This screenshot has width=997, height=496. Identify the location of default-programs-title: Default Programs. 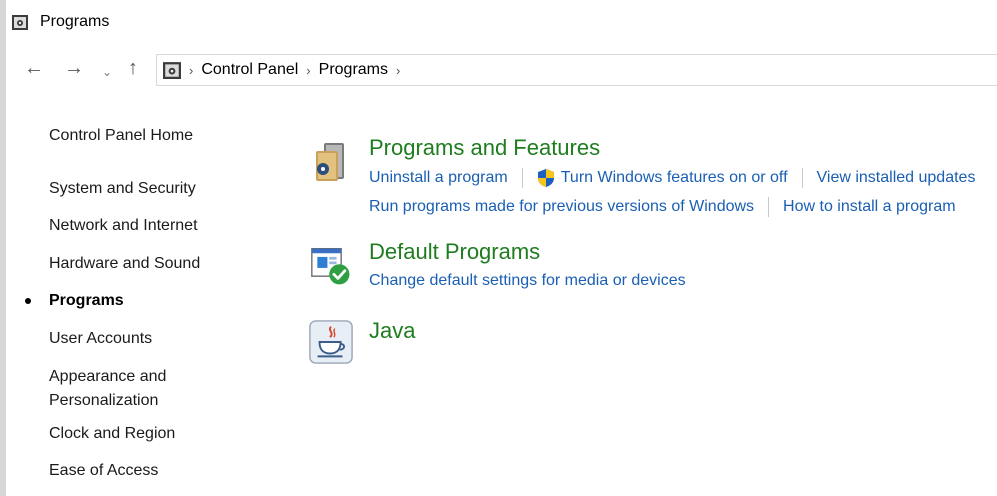
(454, 252).